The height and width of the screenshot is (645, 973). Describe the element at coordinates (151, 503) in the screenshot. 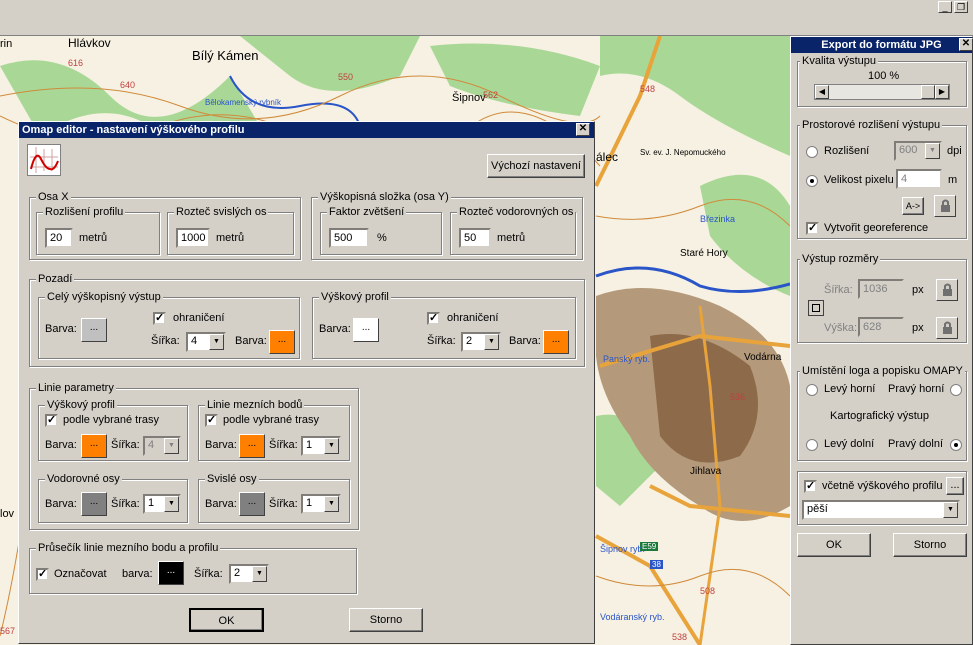

I see `select-value: 1` at that location.